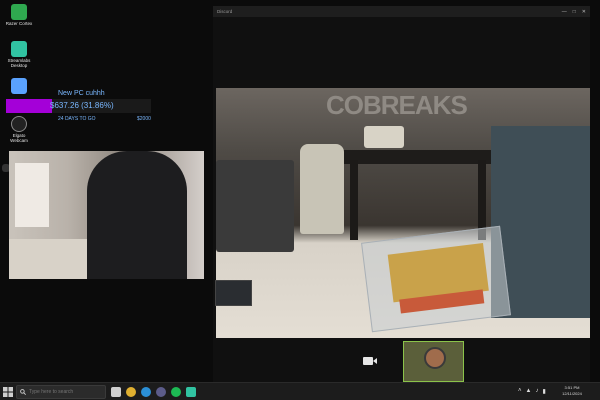 The height and width of the screenshot is (400, 600). What do you see at coordinates (82, 105) in the screenshot?
I see `goal-amount: $637.26 (31.86%)` at bounding box center [82, 105].